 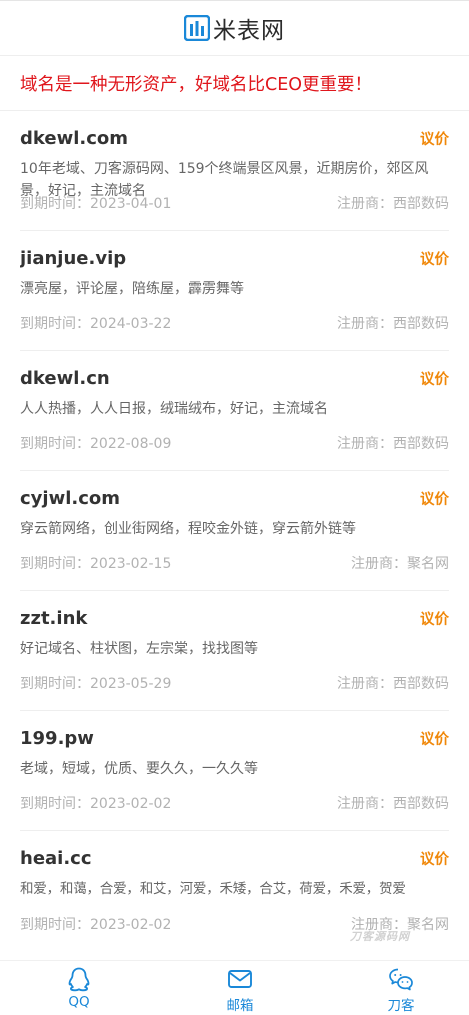 What do you see at coordinates (96, 324) in the screenshot?
I see `expiry-date: 到期时间：2024-03-22` at bounding box center [96, 324].